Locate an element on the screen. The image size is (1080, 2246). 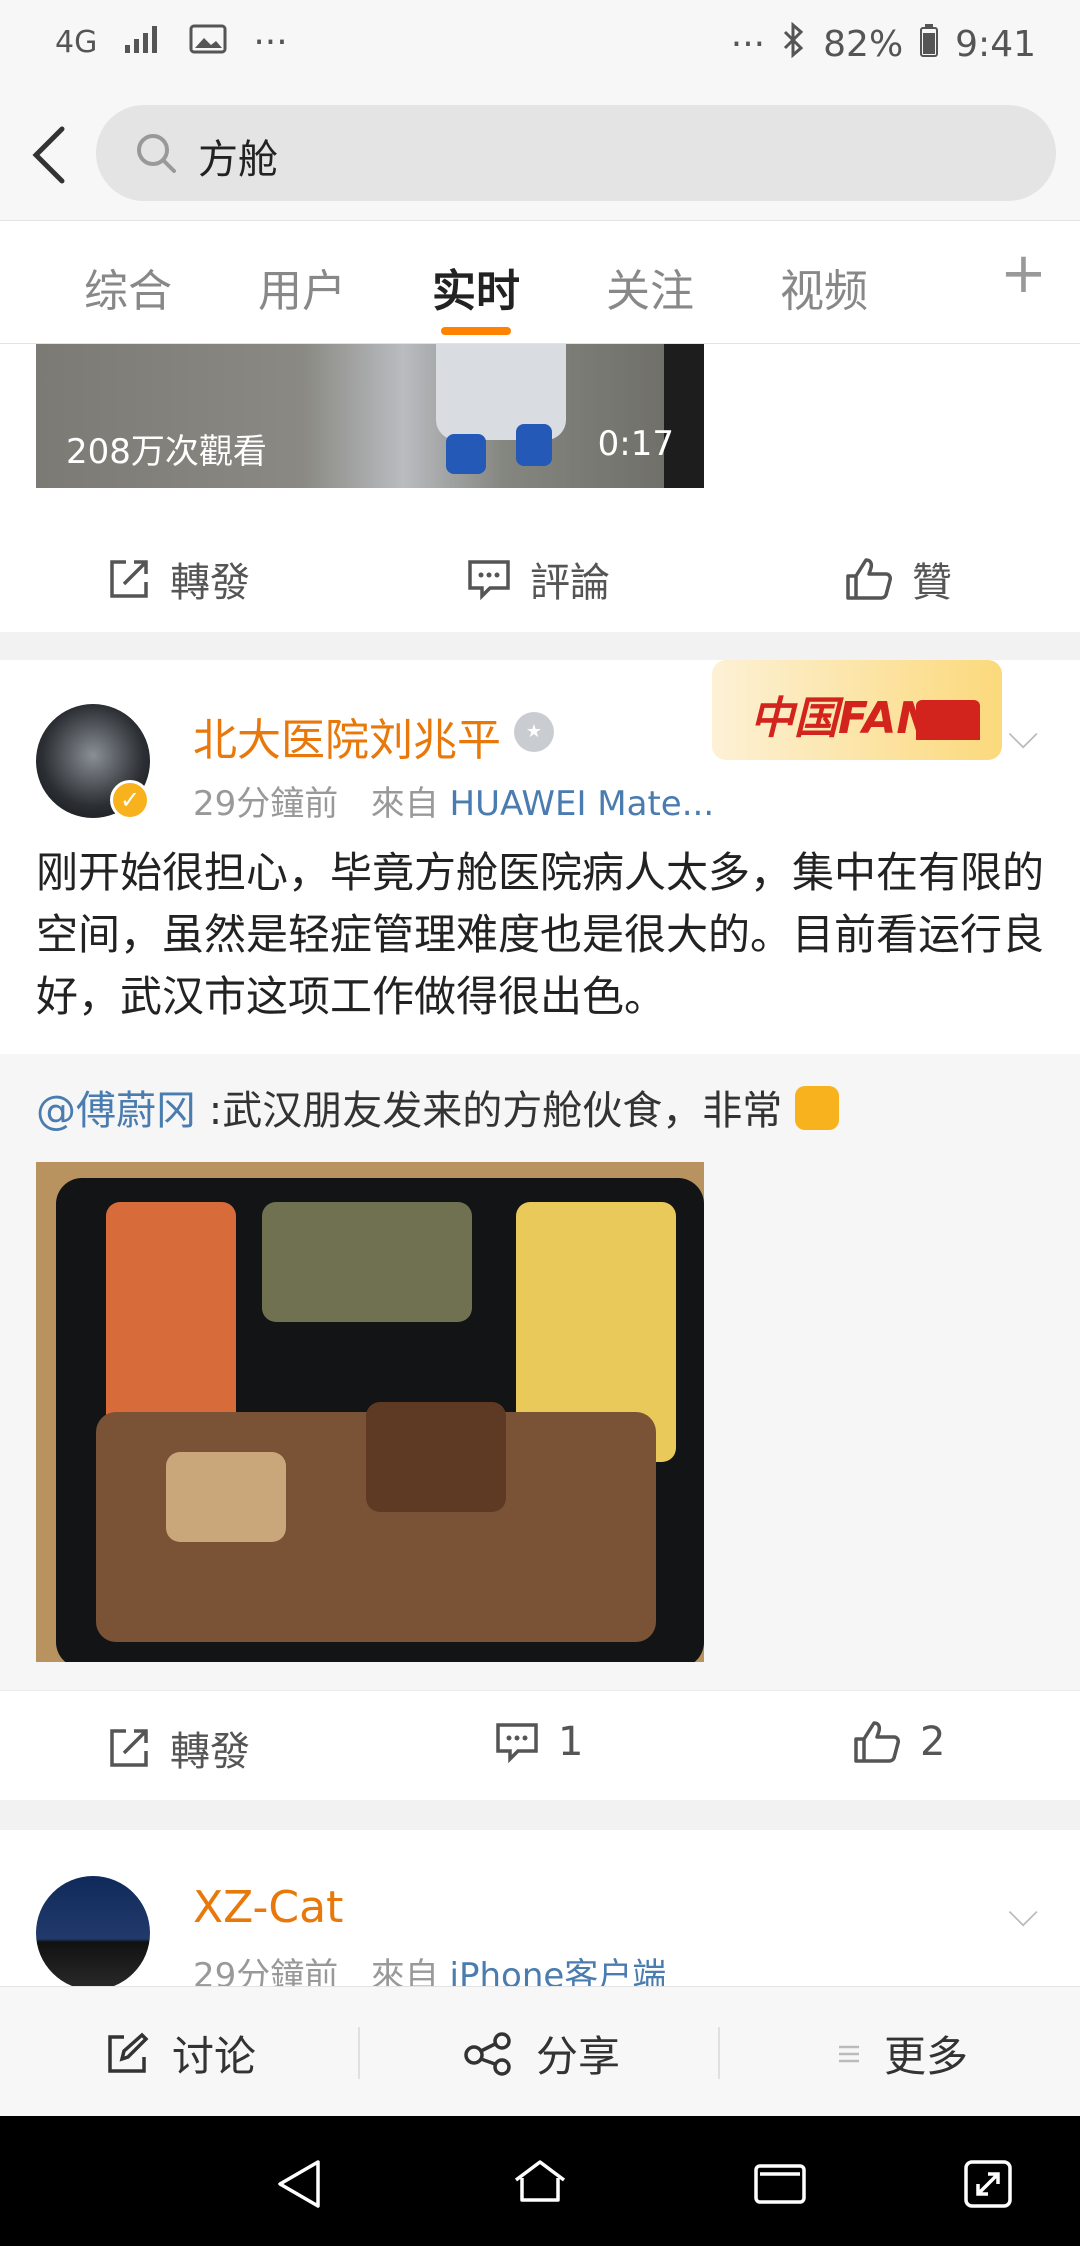
system-navigation-bar is located at coordinates (540, 2181).